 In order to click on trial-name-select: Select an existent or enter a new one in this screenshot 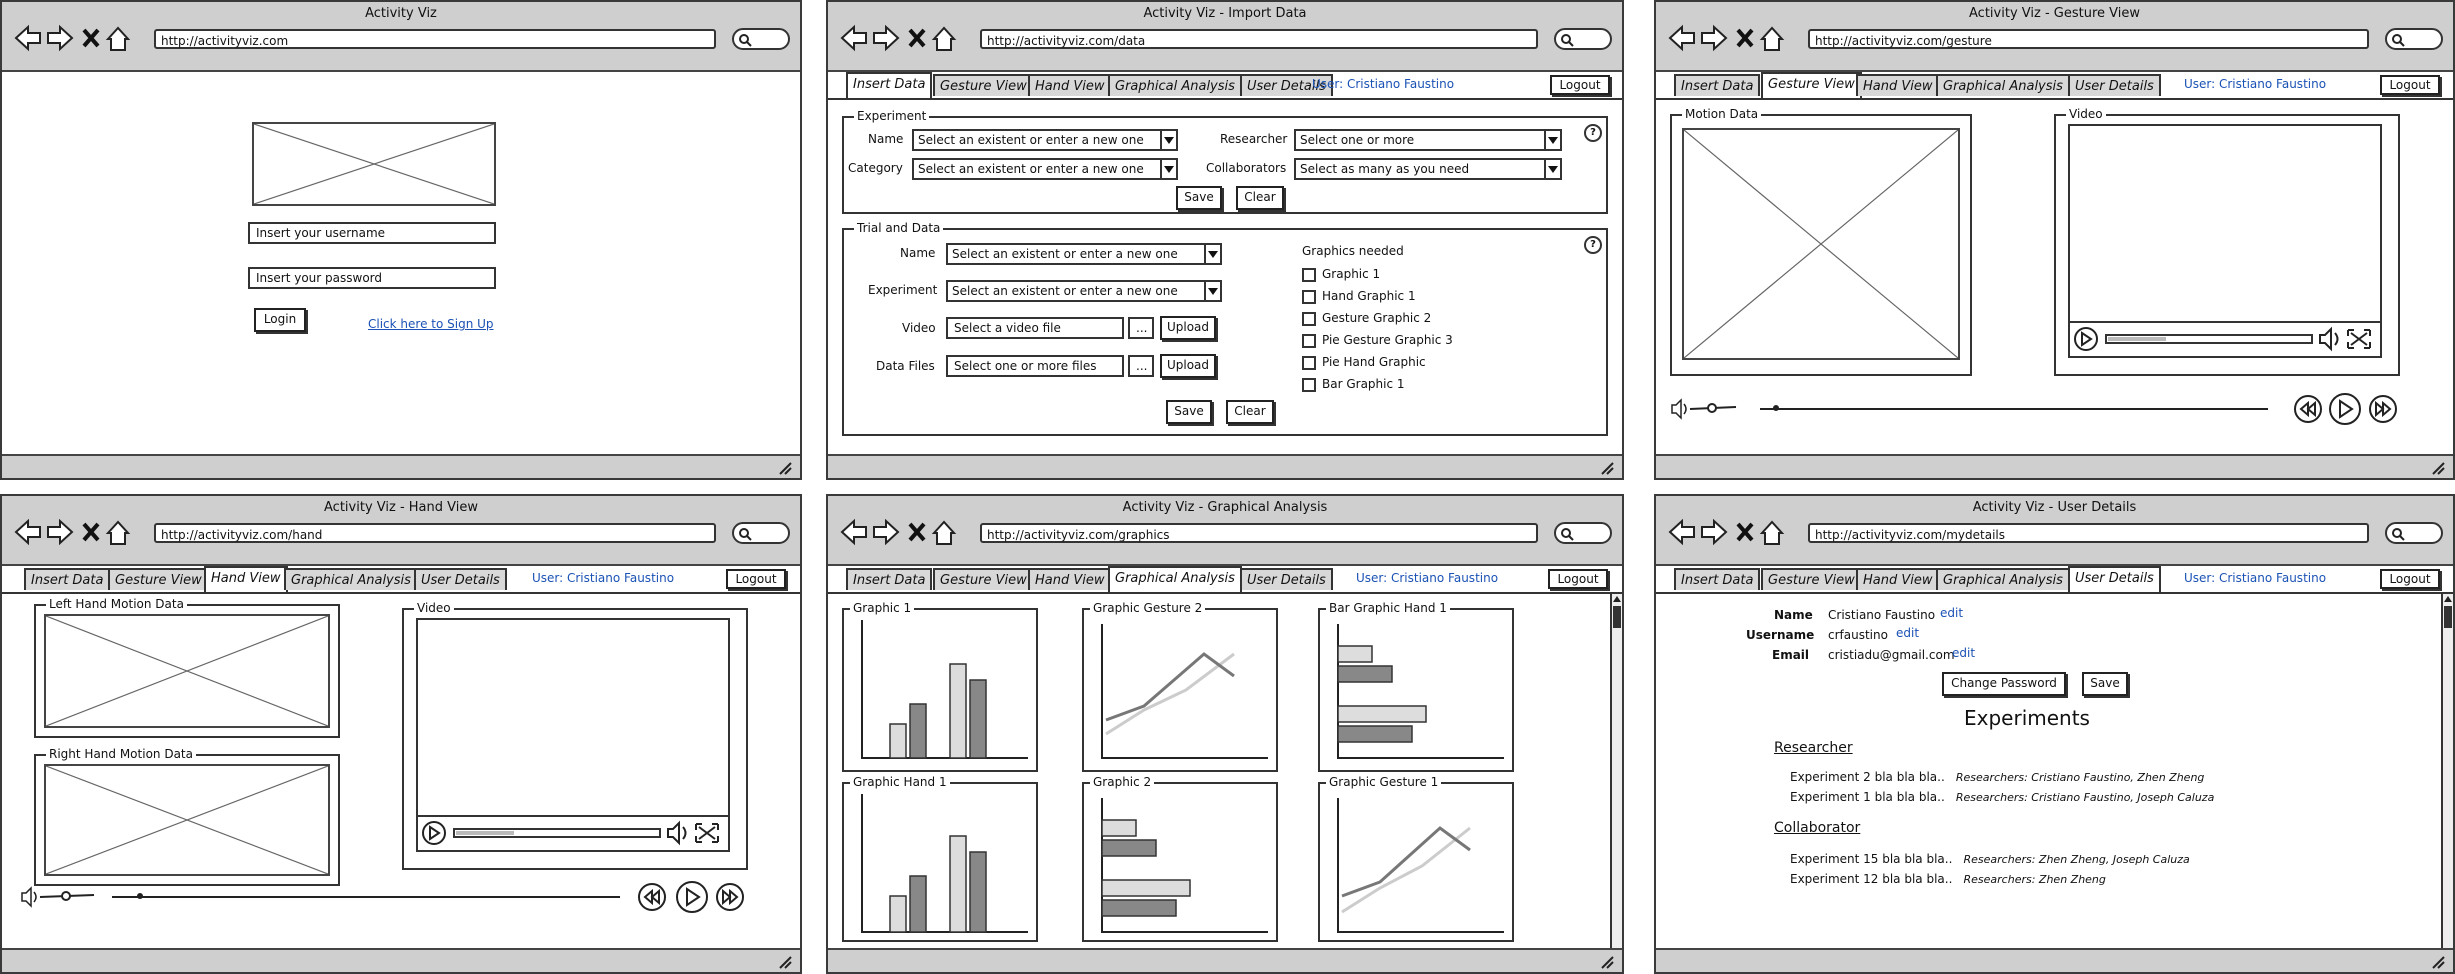, I will do `click(1084, 254)`.